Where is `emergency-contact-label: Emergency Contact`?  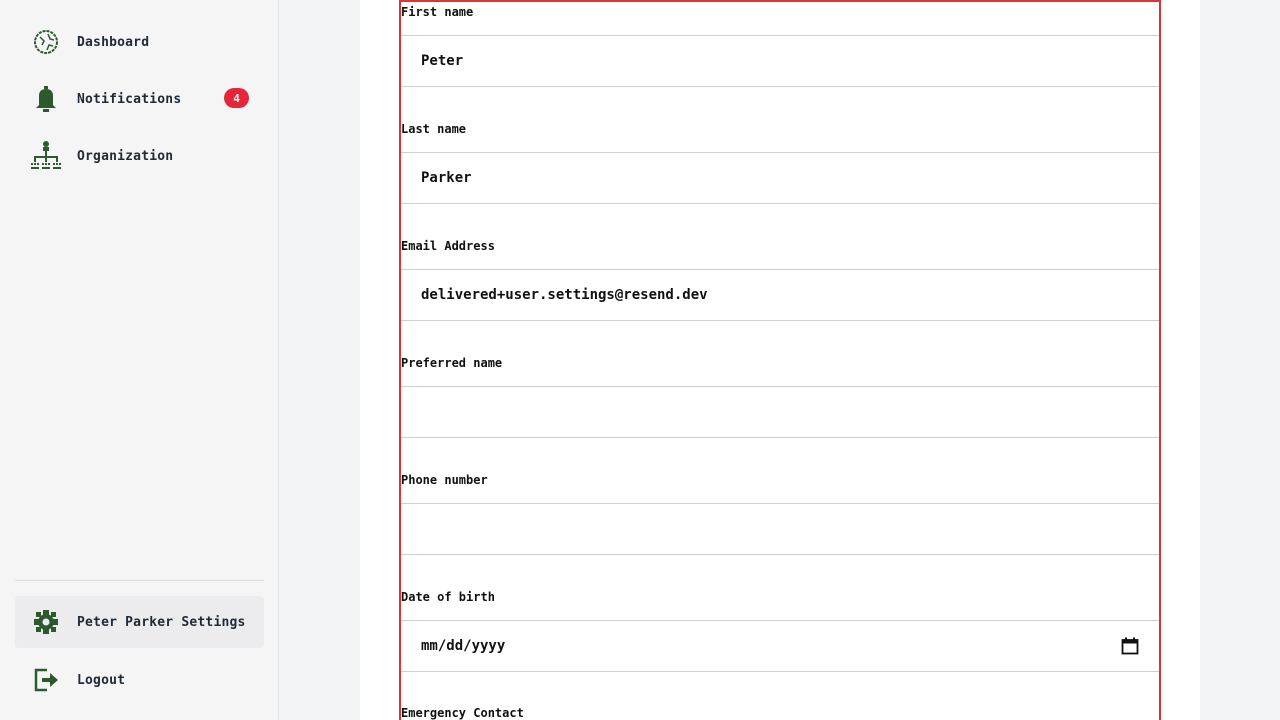
emergency-contact-label: Emergency Contact is located at coordinates (462, 713).